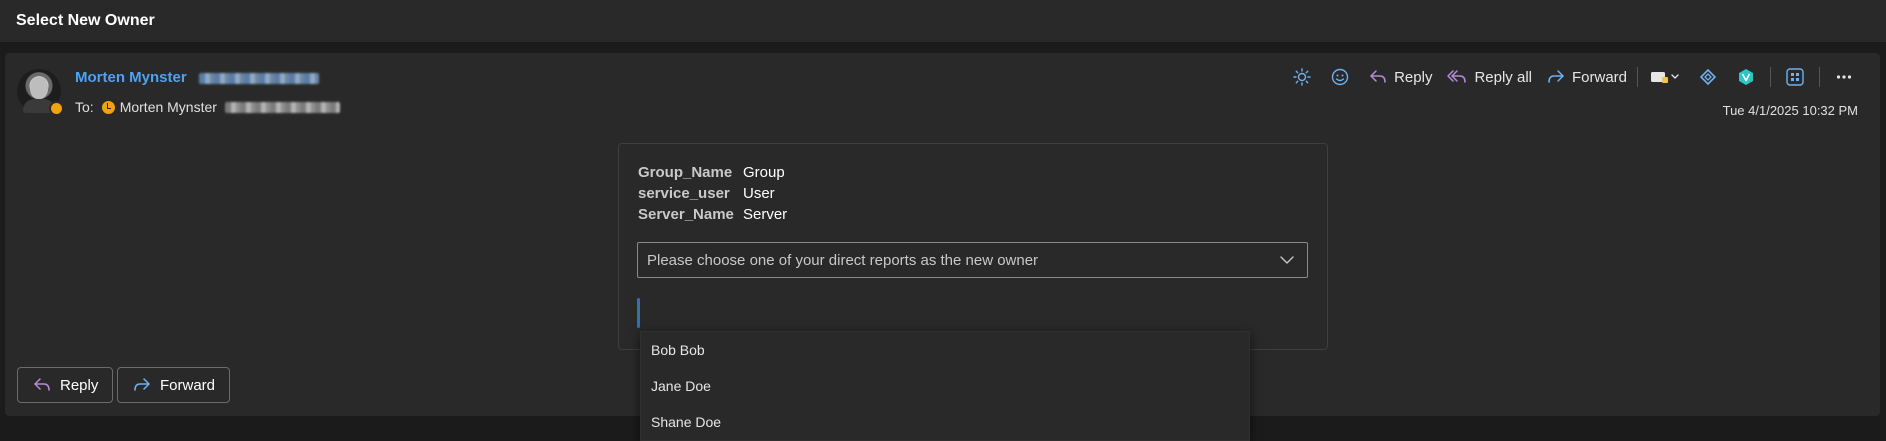 This screenshot has width=1886, height=441. Describe the element at coordinates (1413, 77) in the screenshot. I see `reply-label: Reply` at that location.